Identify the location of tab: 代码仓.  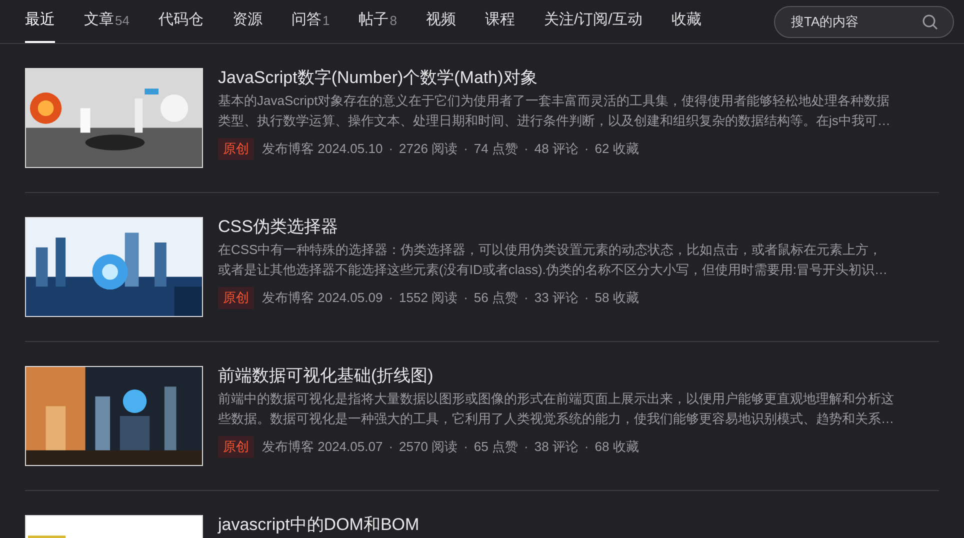
(181, 21).